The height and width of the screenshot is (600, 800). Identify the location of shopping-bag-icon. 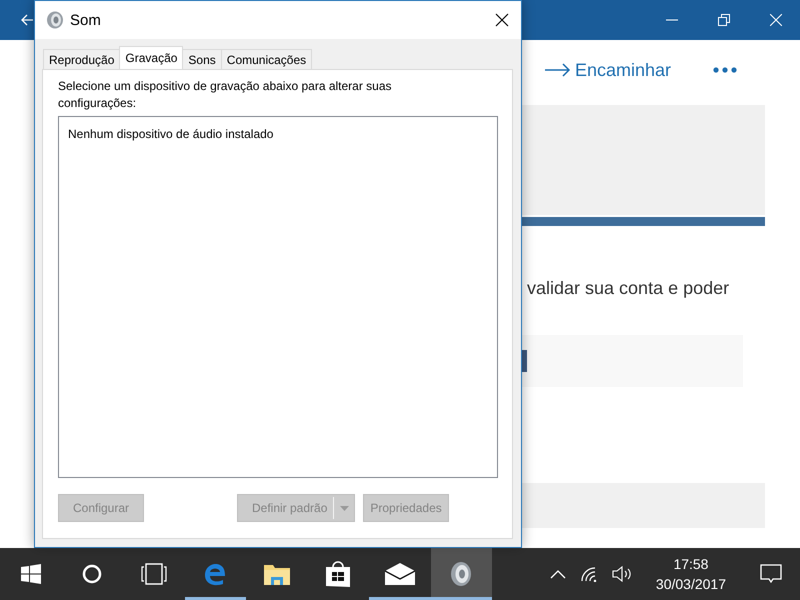
(338, 574).